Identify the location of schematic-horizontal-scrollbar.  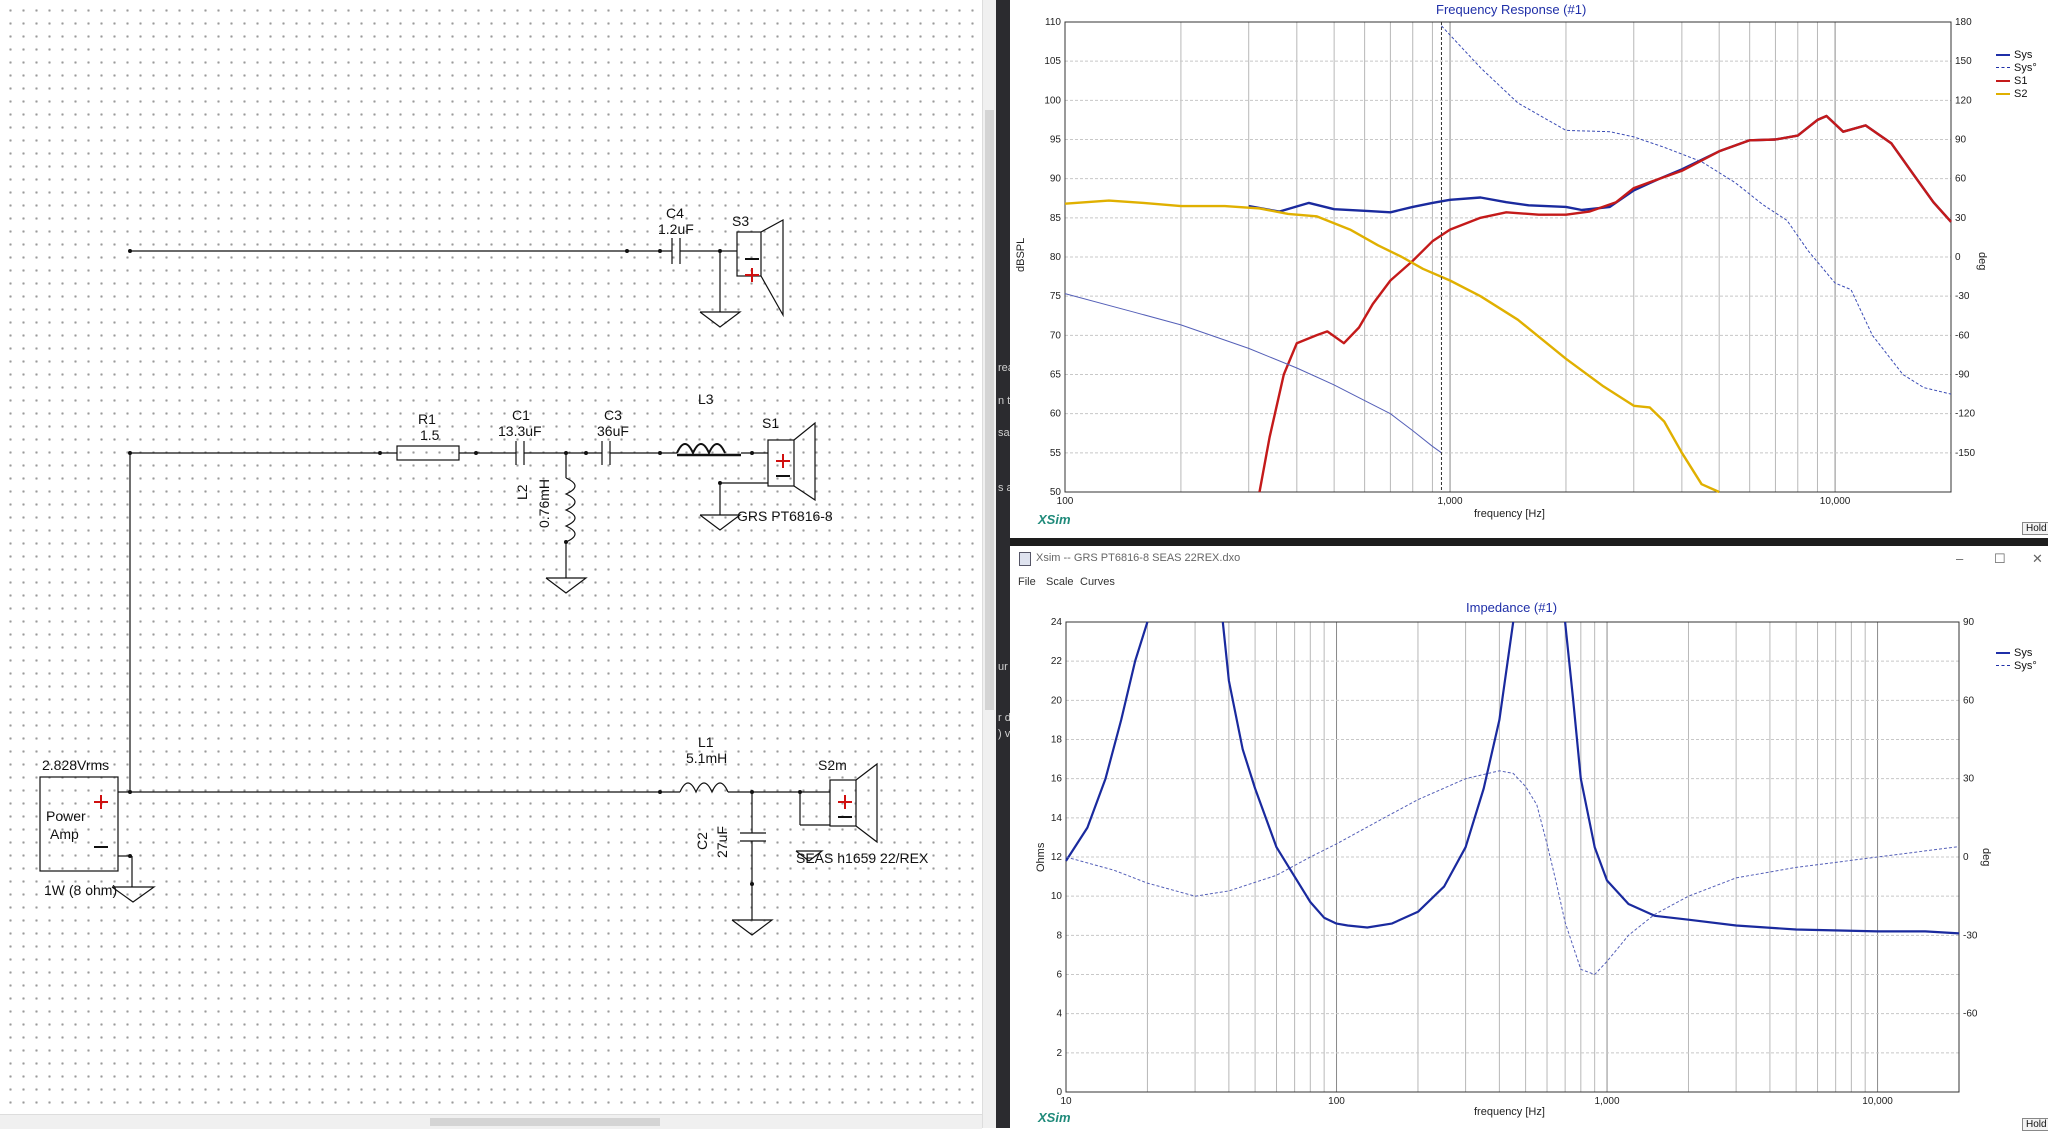
(491, 1121).